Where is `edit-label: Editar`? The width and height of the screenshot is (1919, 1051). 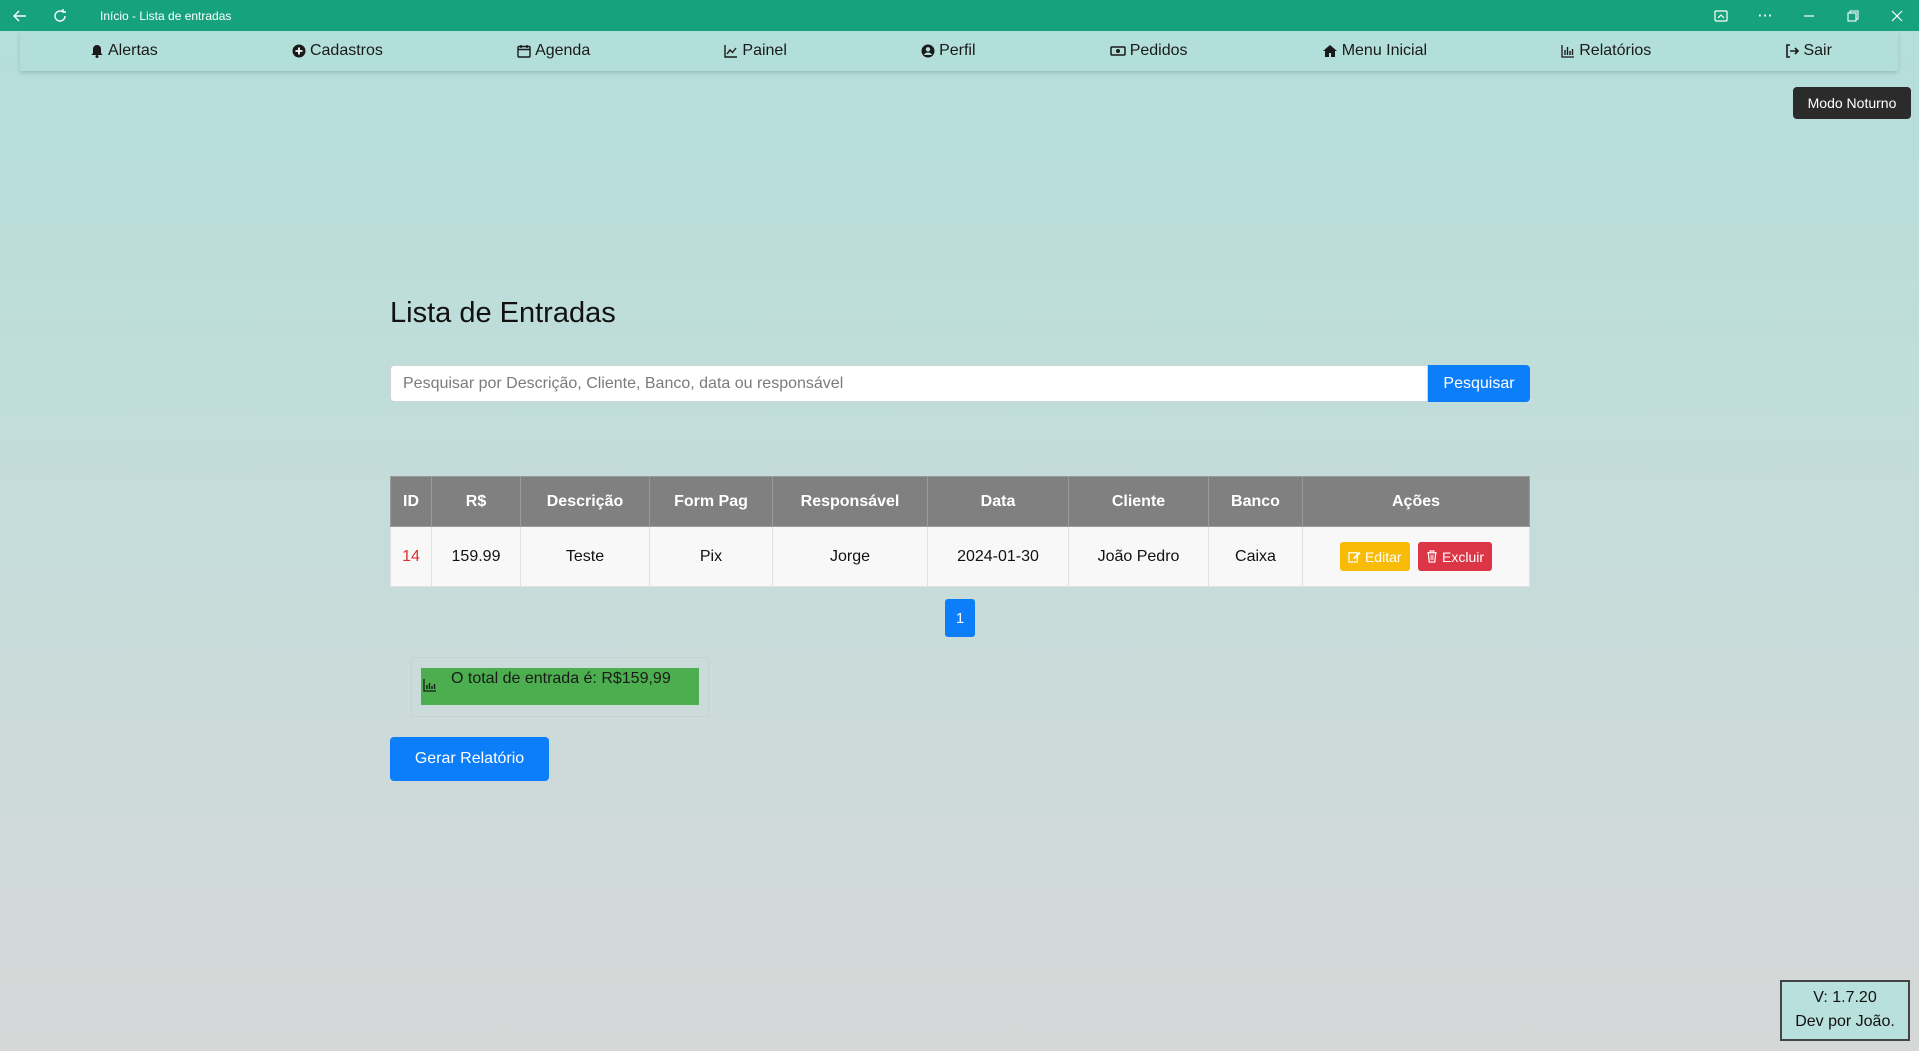
edit-label: Editar is located at coordinates (1383, 556).